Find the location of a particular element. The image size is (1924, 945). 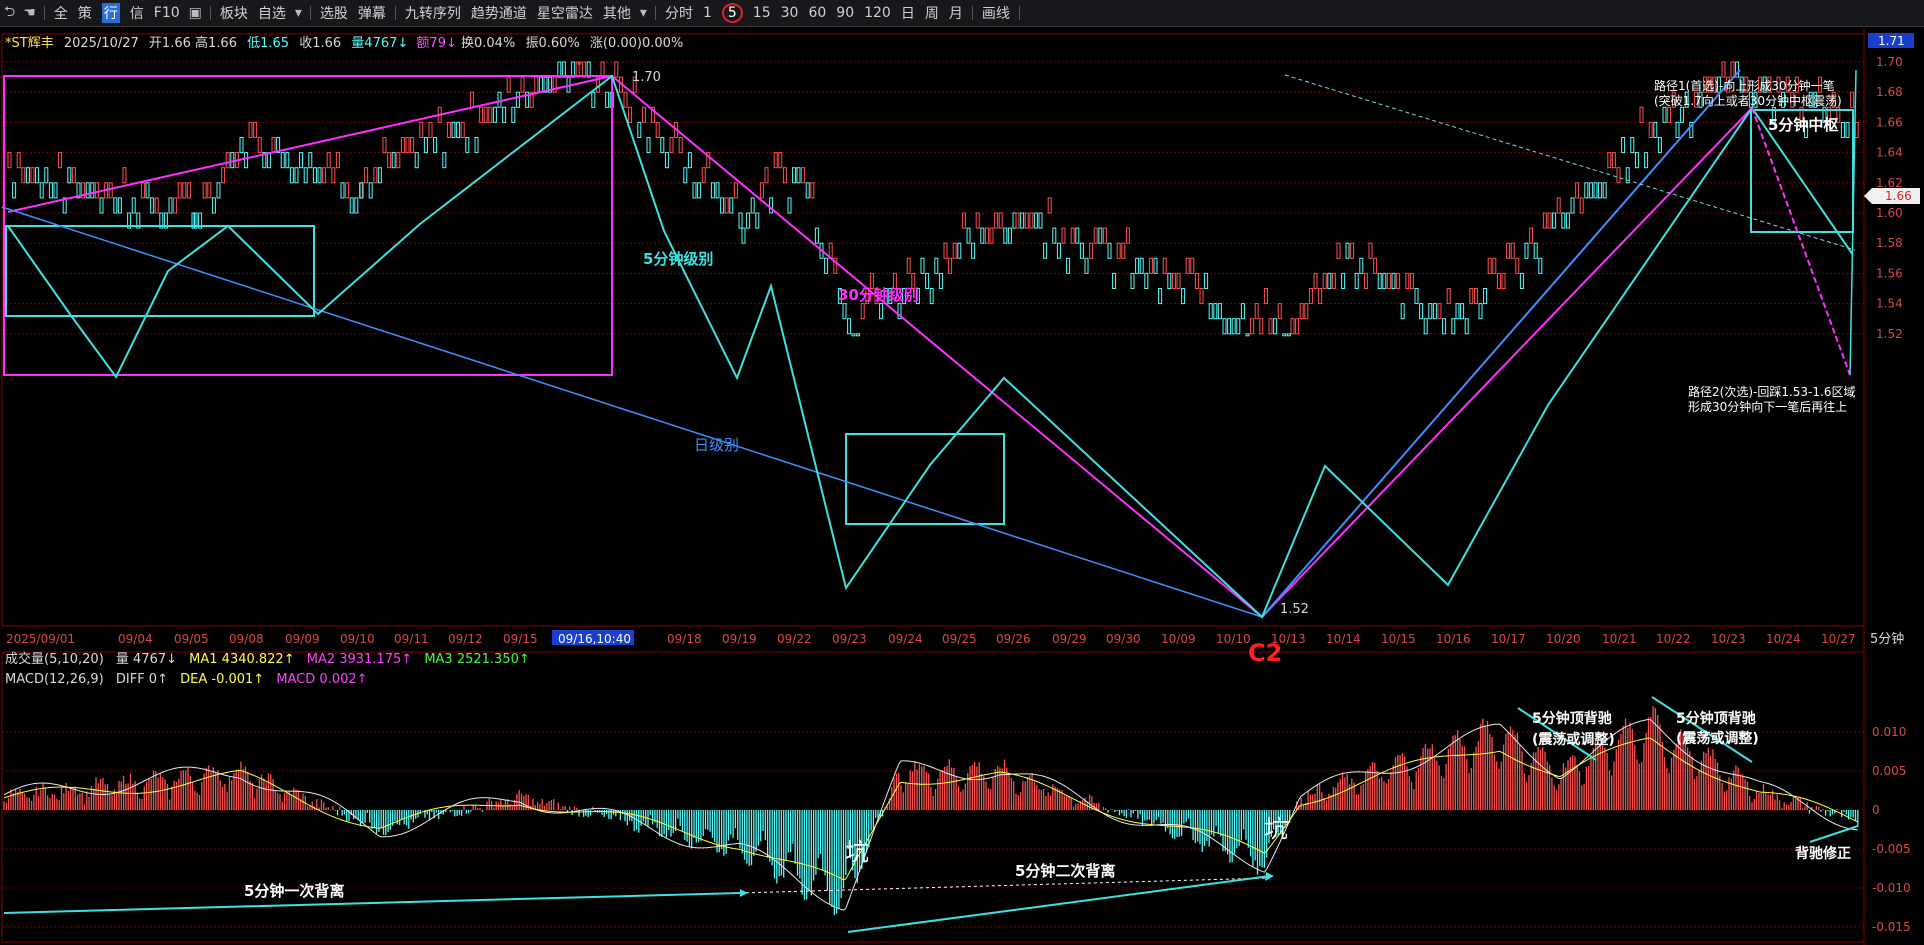

date-tick-label: 09/18 is located at coordinates (684, 639).